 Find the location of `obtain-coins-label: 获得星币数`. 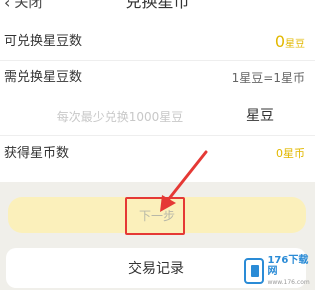

obtain-coins-label: 获得星币数 is located at coordinates (37, 153).